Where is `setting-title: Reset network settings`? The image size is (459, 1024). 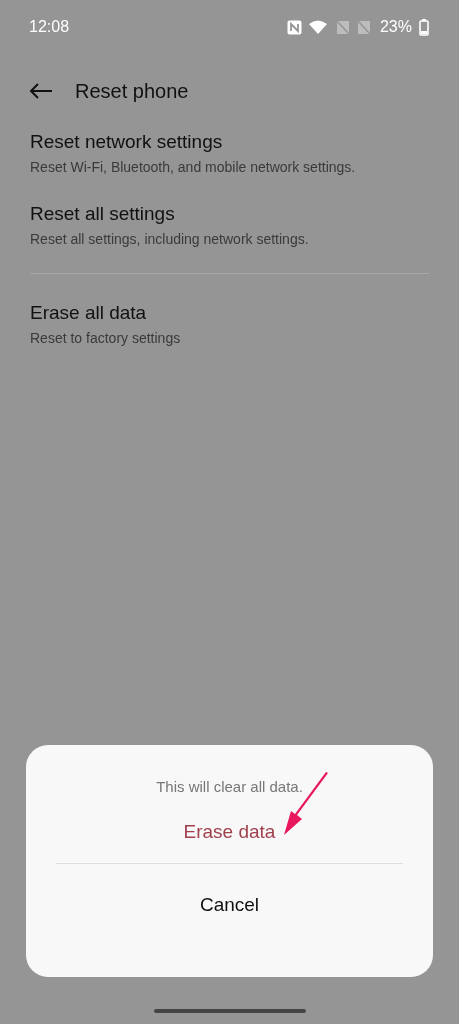 setting-title: Reset network settings is located at coordinates (229, 142).